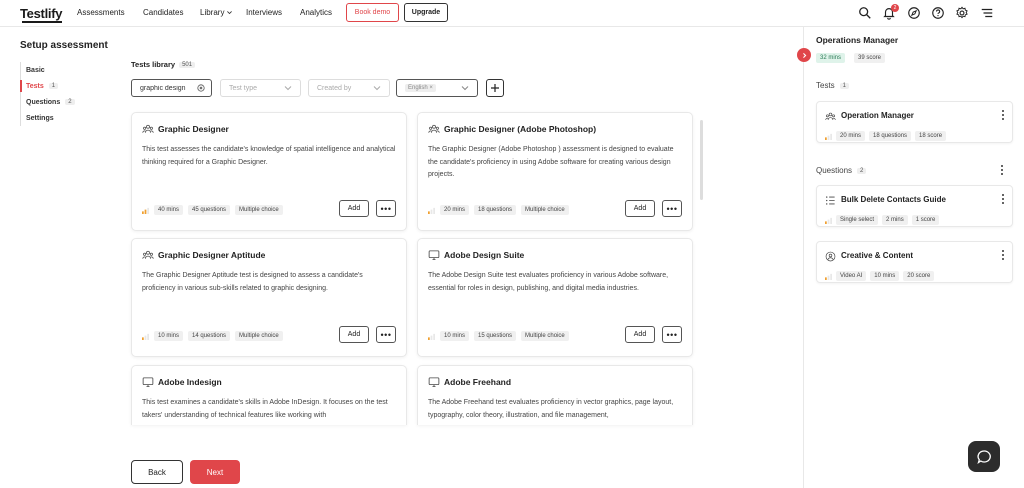  I want to click on duration-chip: 20 mins, so click(851, 136).